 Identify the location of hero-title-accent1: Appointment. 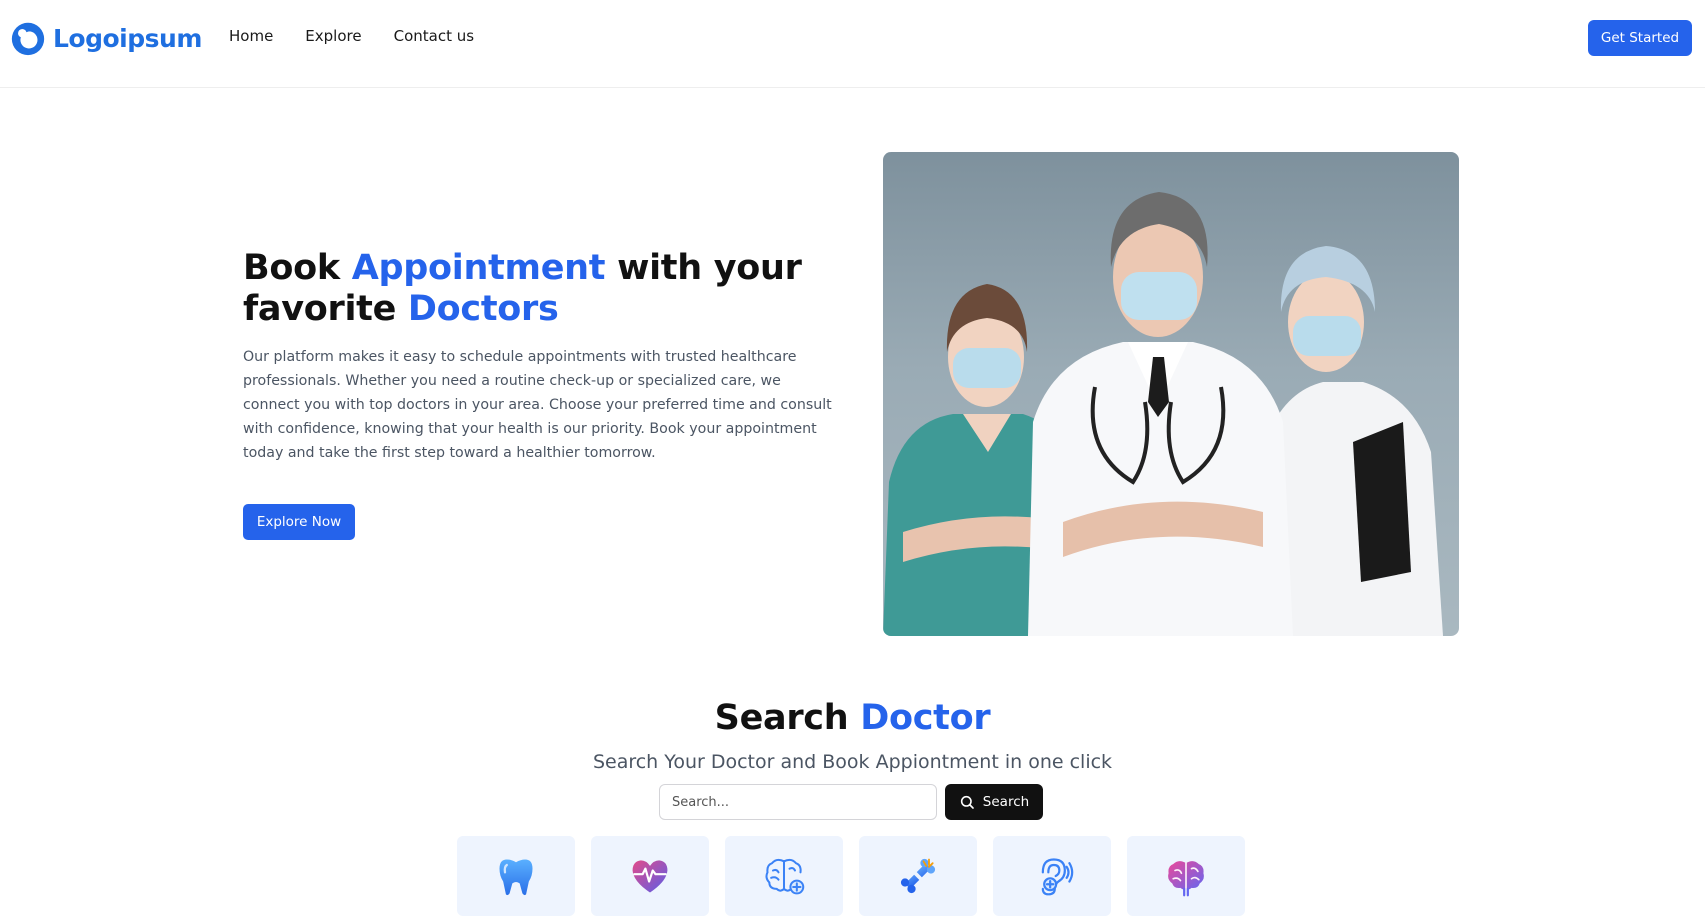
(478, 268).